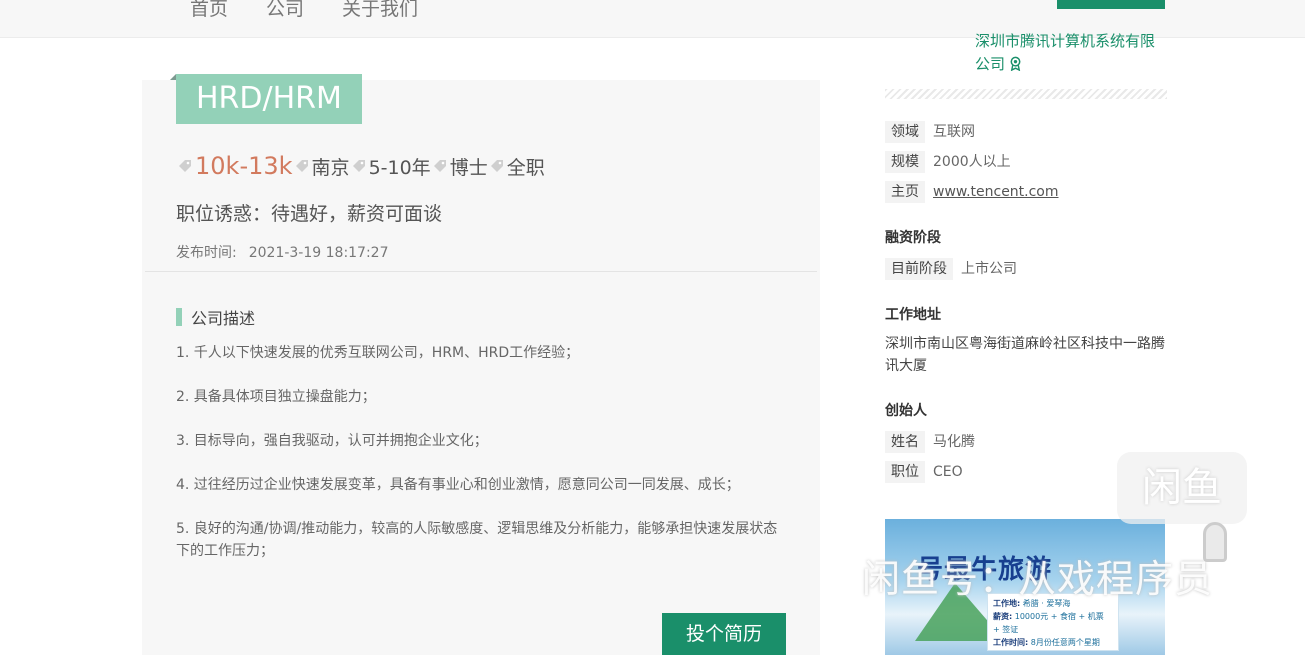 The height and width of the screenshot is (655, 1305). I want to click on publish-time-value: 2021-3-19 18:17:27, so click(318, 253).